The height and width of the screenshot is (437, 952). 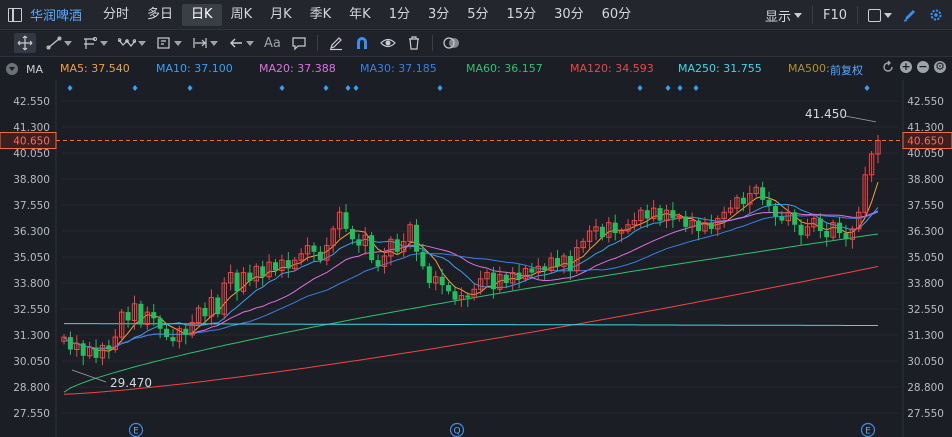 What do you see at coordinates (477, 15) in the screenshot?
I see `tab-period: 5分` at bounding box center [477, 15].